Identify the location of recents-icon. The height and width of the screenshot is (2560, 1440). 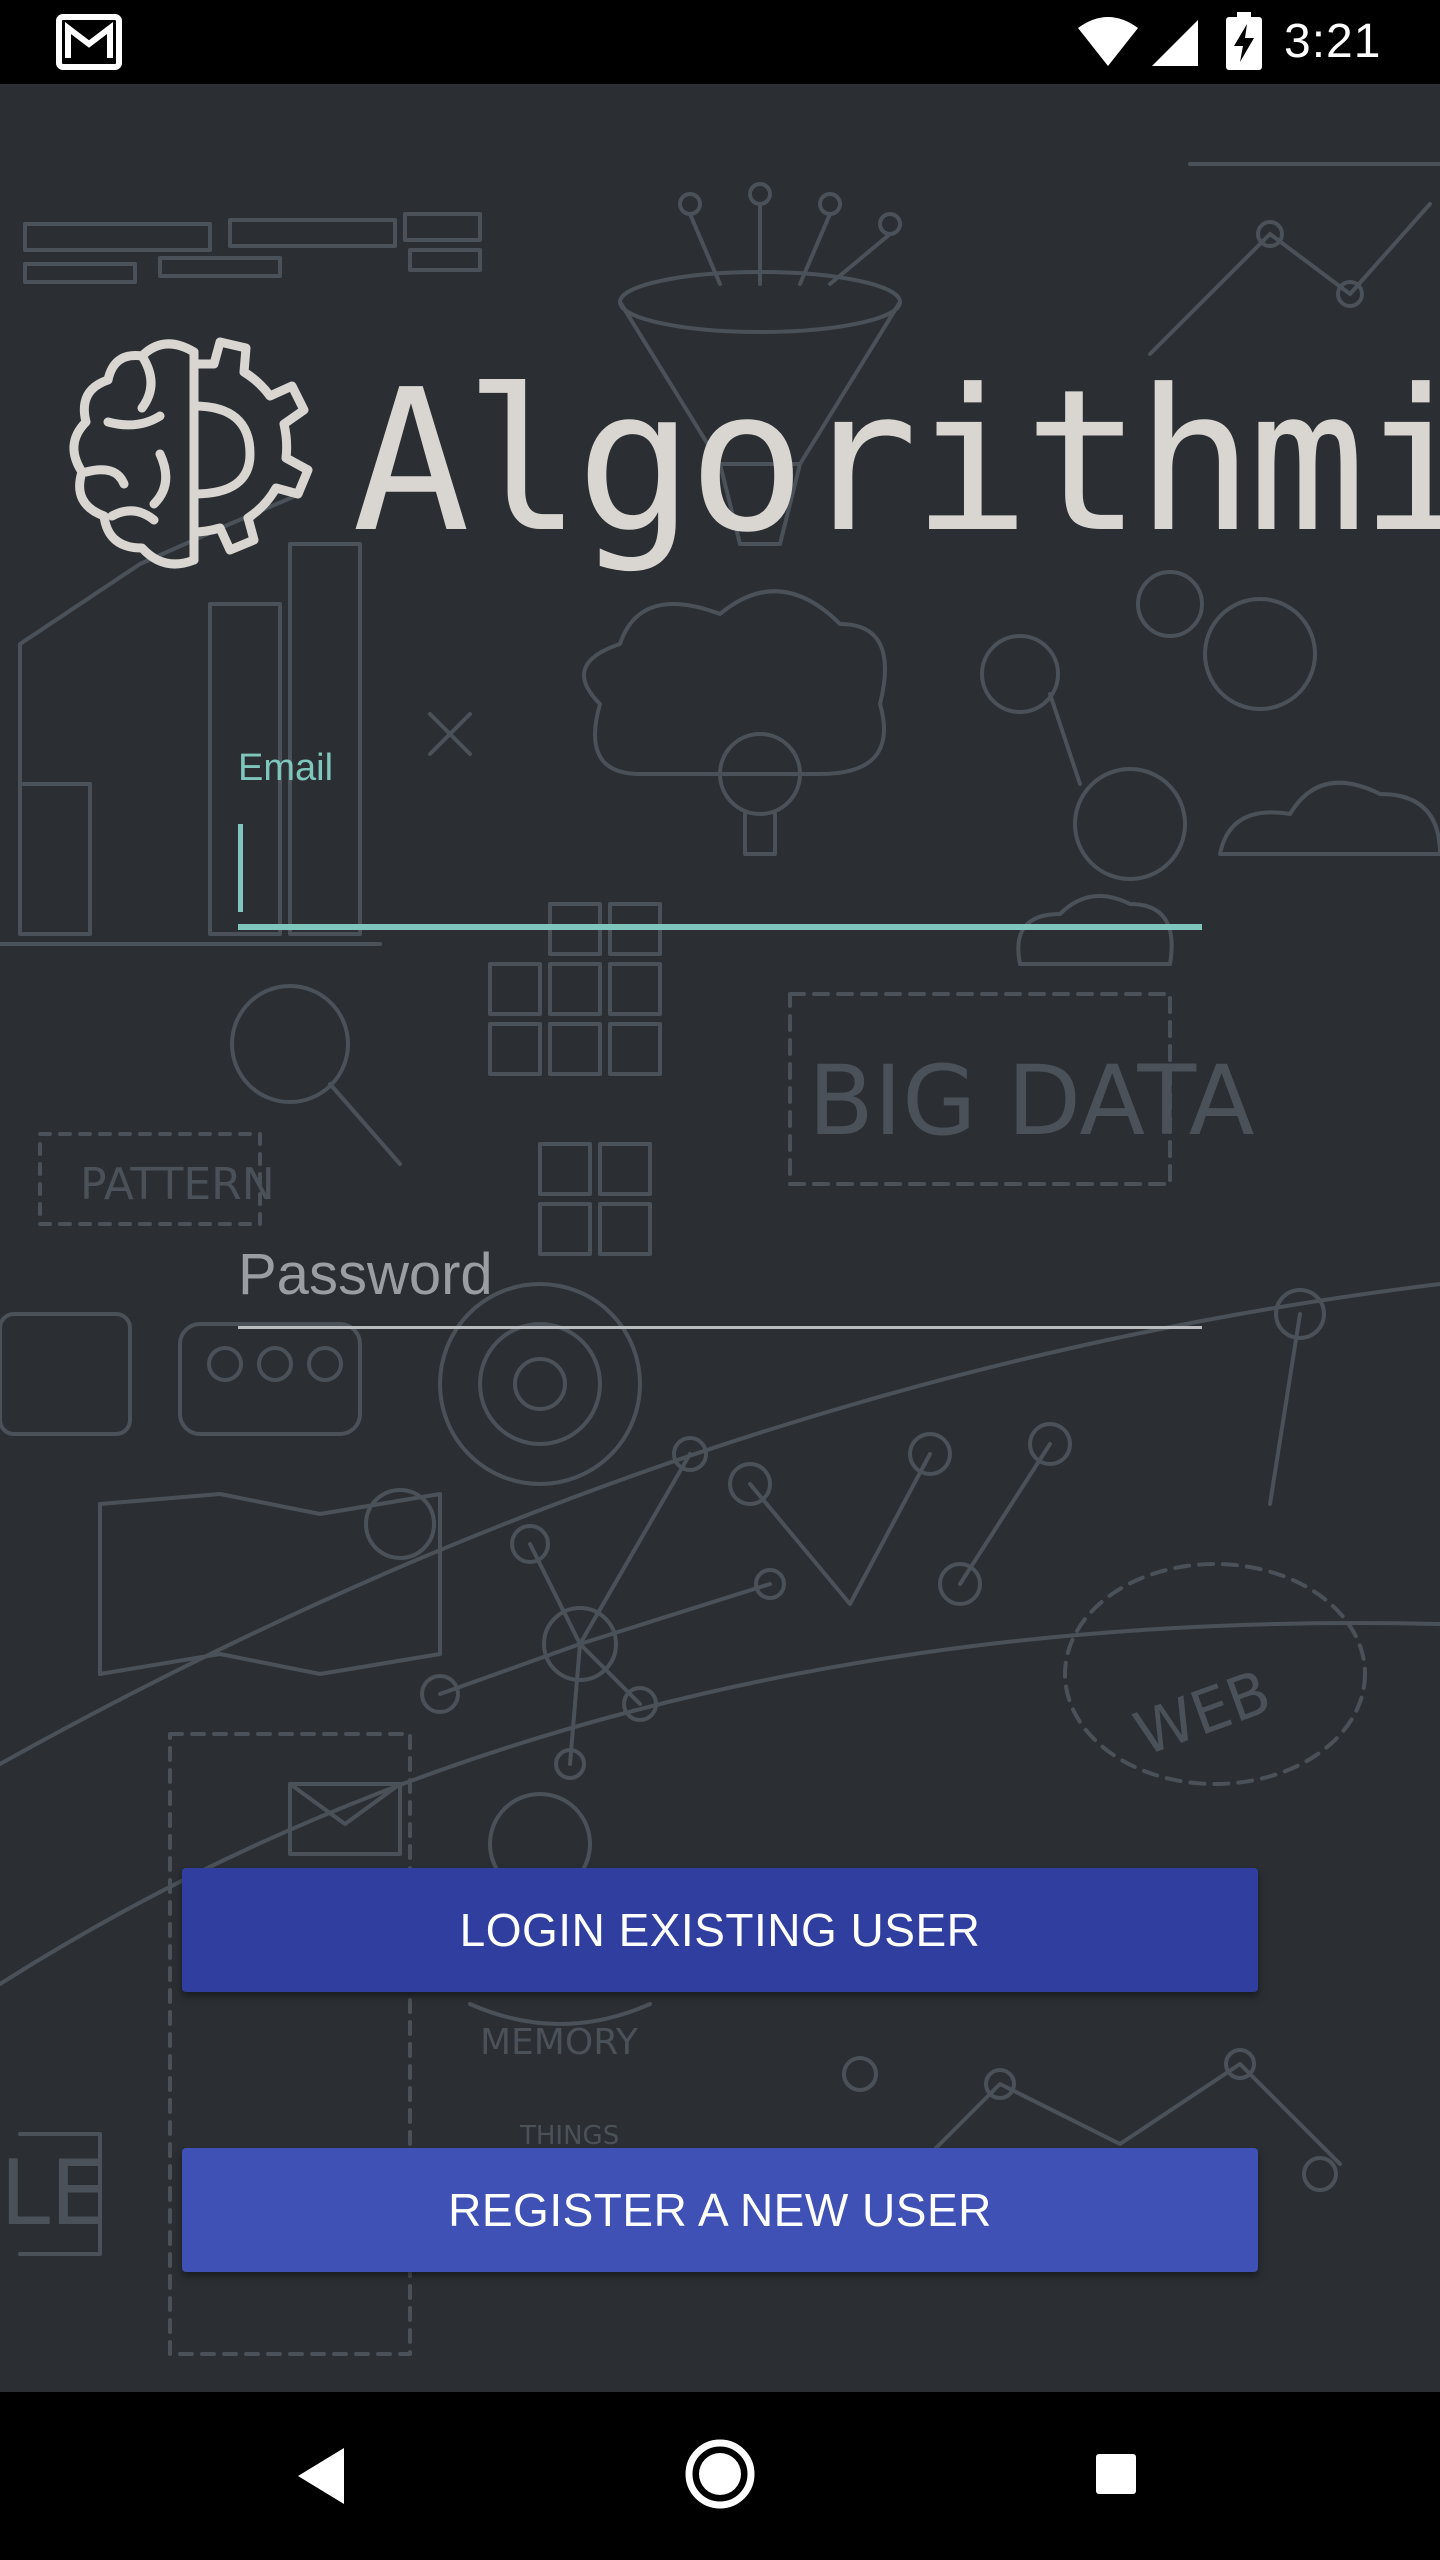
(1116, 2474).